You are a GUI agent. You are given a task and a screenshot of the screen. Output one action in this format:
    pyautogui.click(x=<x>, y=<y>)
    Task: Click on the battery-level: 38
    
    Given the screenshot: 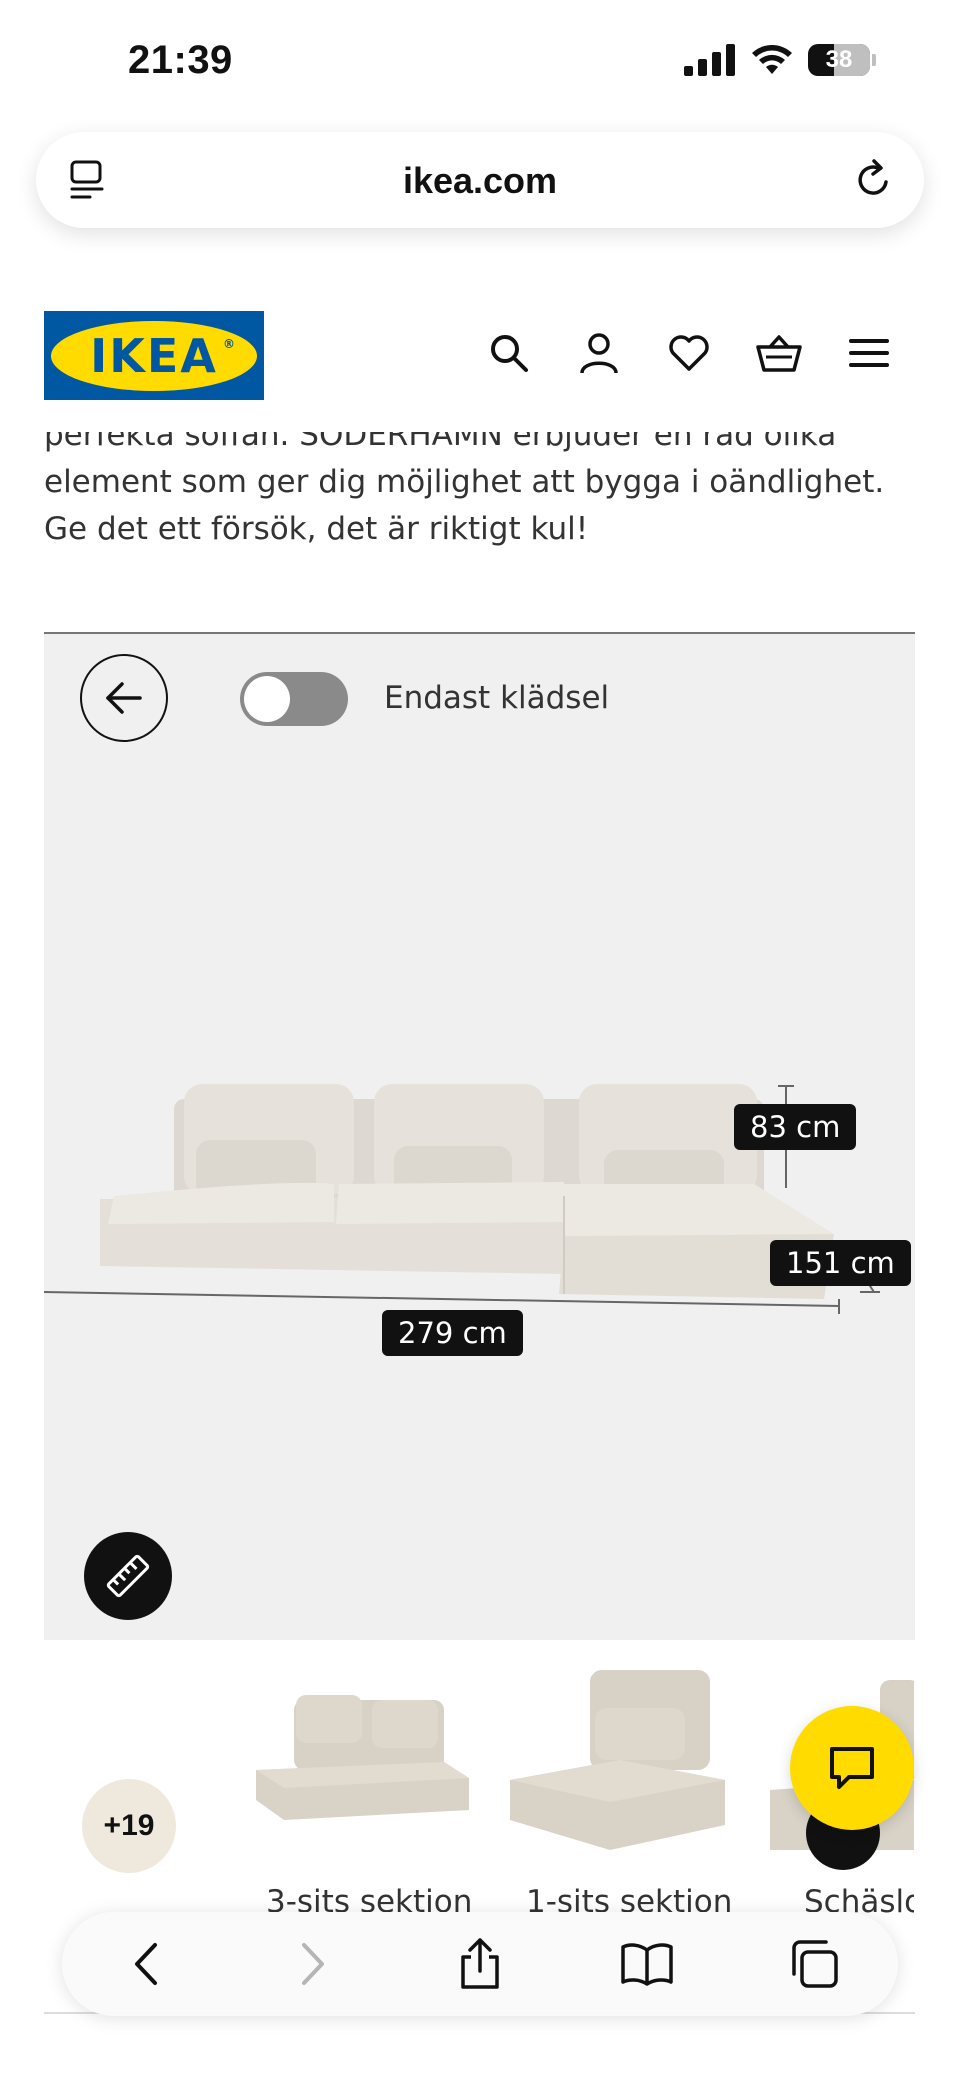 What is the action you would take?
    pyautogui.click(x=839, y=59)
    